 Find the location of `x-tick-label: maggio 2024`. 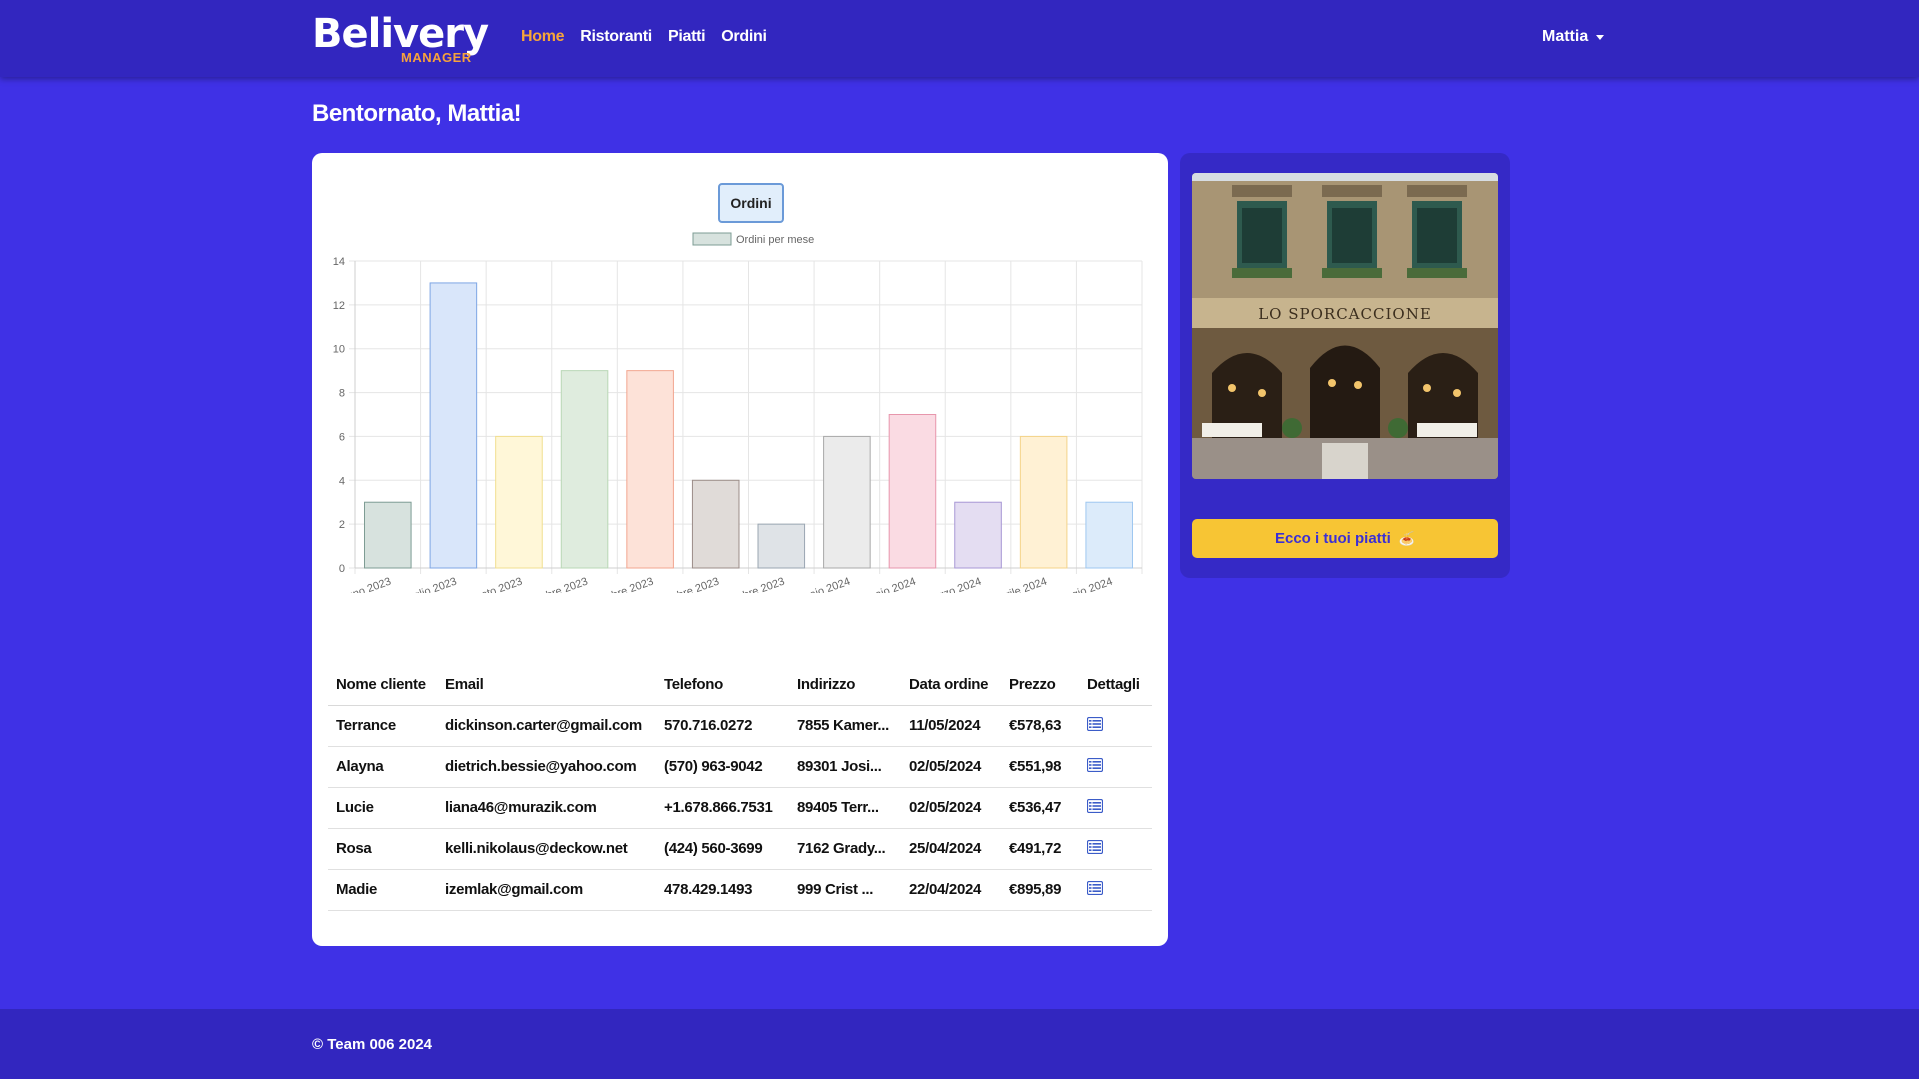

x-tick-label: maggio 2024 is located at coordinates (1082, 584).